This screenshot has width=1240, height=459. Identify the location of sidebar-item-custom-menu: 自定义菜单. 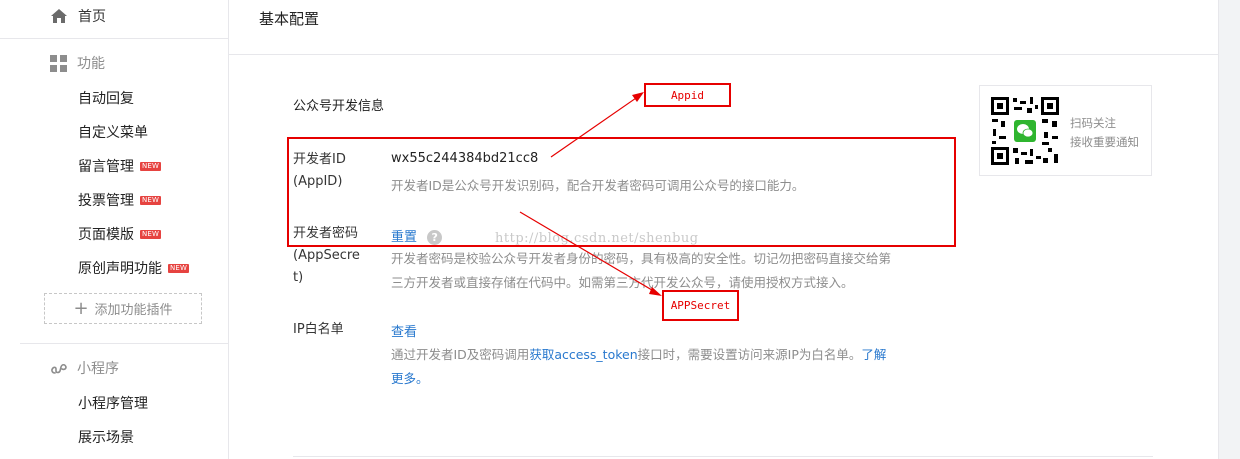
(113, 132).